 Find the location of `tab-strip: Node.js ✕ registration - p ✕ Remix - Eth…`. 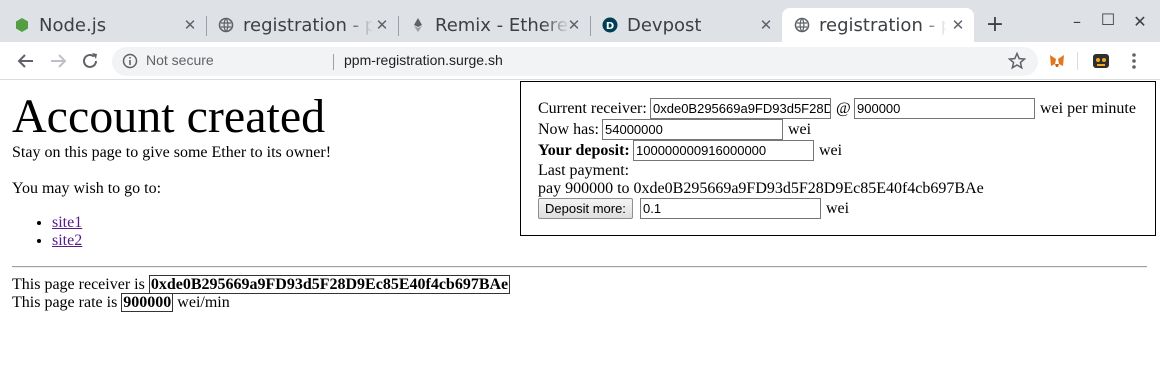

tab-strip: Node.js ✕ registration - p ✕ Remix - Eth… is located at coordinates (580, 21).